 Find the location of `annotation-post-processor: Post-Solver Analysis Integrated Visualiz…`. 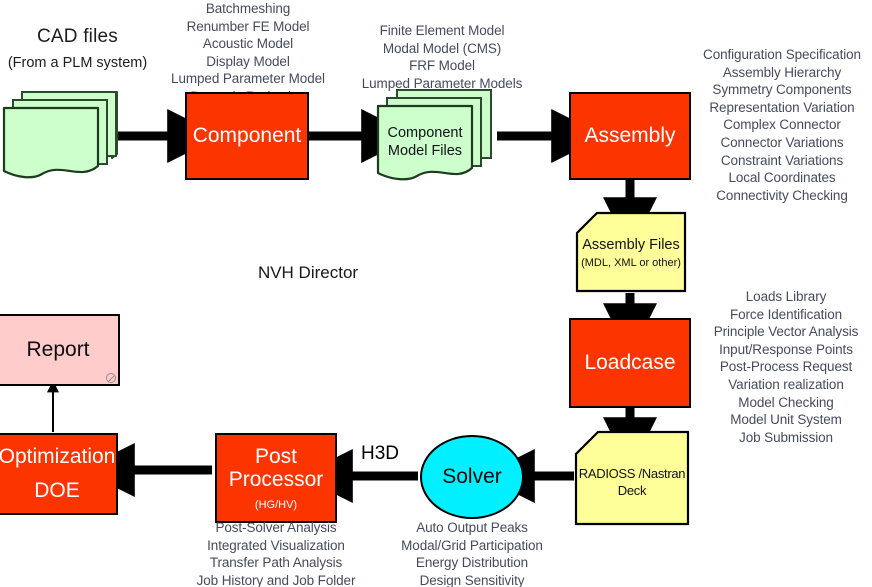

annotation-post-processor: Post-Solver Analysis Integrated Visualiz… is located at coordinates (276, 553).